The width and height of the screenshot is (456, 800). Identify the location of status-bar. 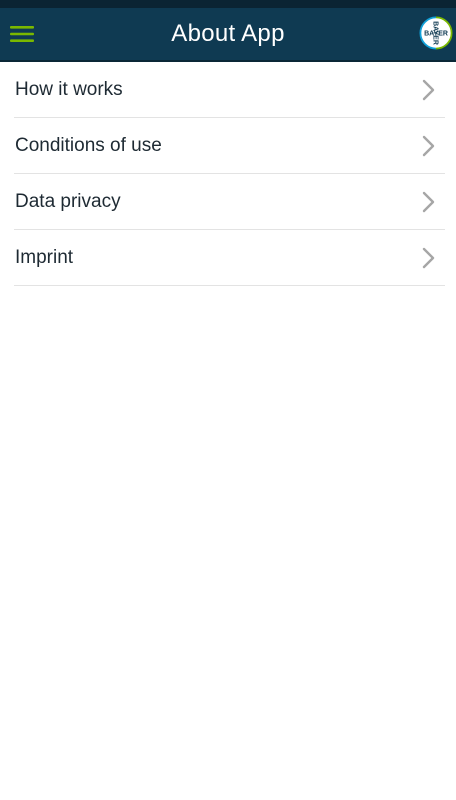
(228, 4).